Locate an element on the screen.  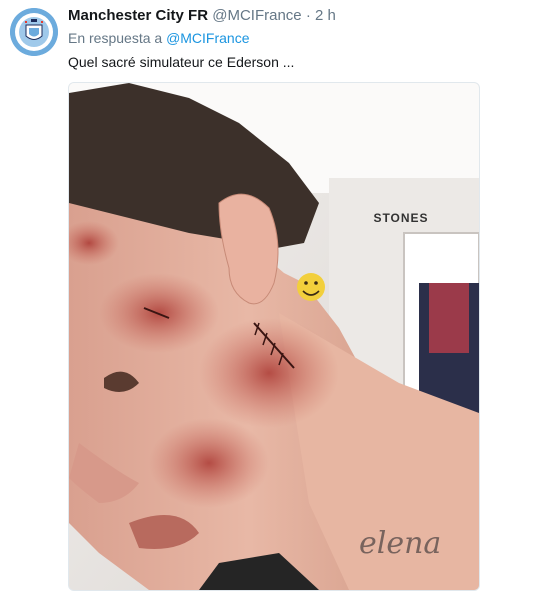
tweet-time: 2 h is located at coordinates (325, 15).